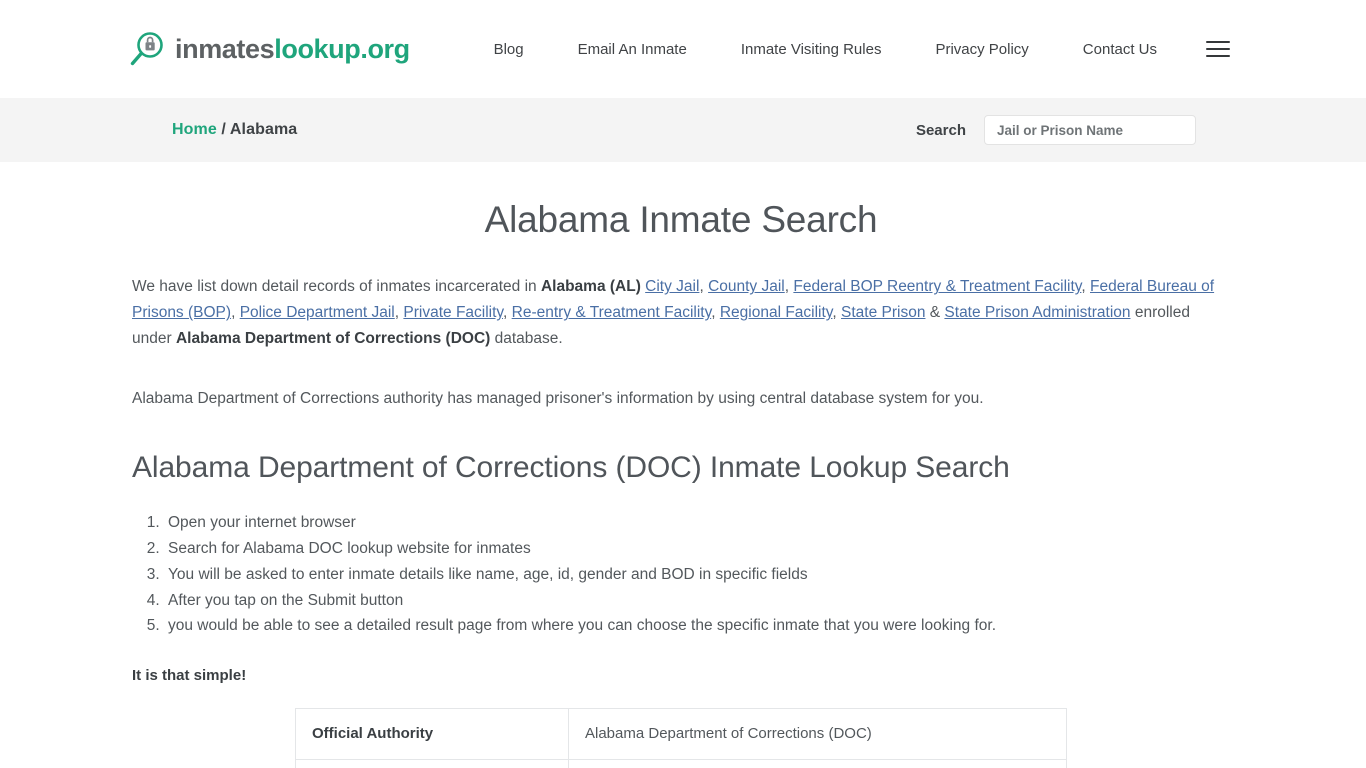 This screenshot has width=1366, height=768. What do you see at coordinates (1037, 312) in the screenshot?
I see `link-state-prison-administration: State Prison Administration` at bounding box center [1037, 312].